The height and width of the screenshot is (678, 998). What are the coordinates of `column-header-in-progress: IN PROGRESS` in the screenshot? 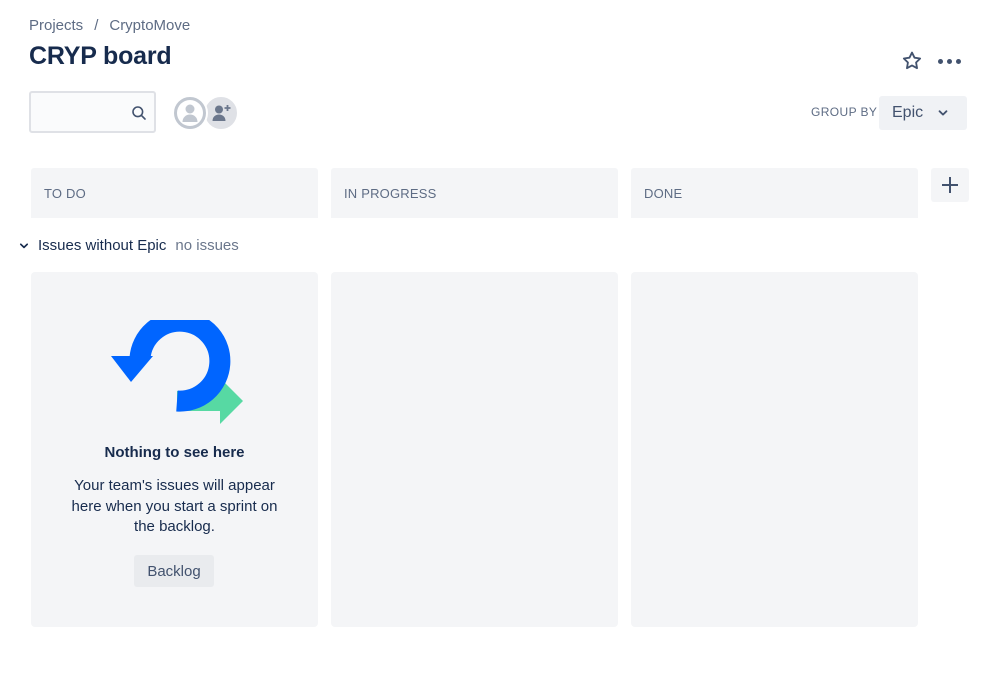 It's located at (474, 193).